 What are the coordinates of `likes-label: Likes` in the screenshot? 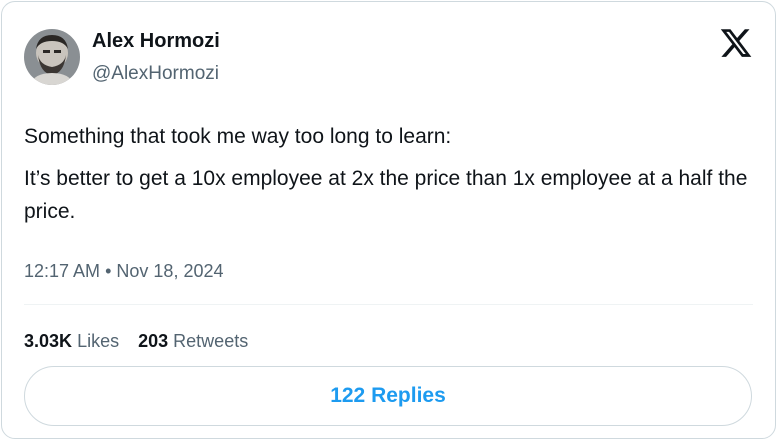 It's located at (98, 341).